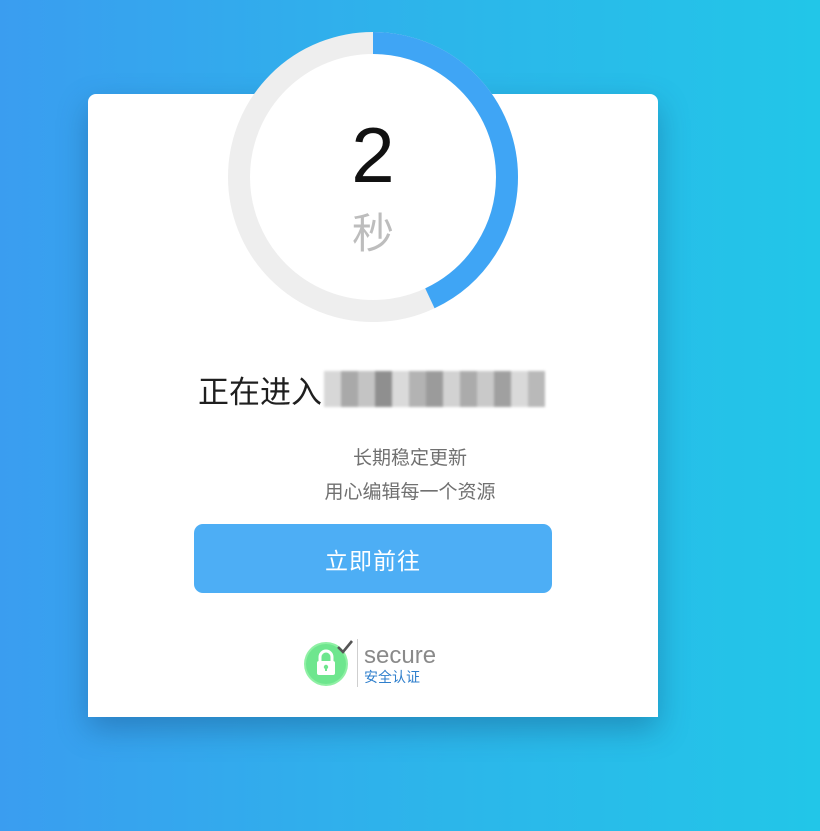 Image resolution: width=820 pixels, height=831 pixels. What do you see at coordinates (409, 458) in the screenshot?
I see `tagline-line-1: 长期稳定更新` at bounding box center [409, 458].